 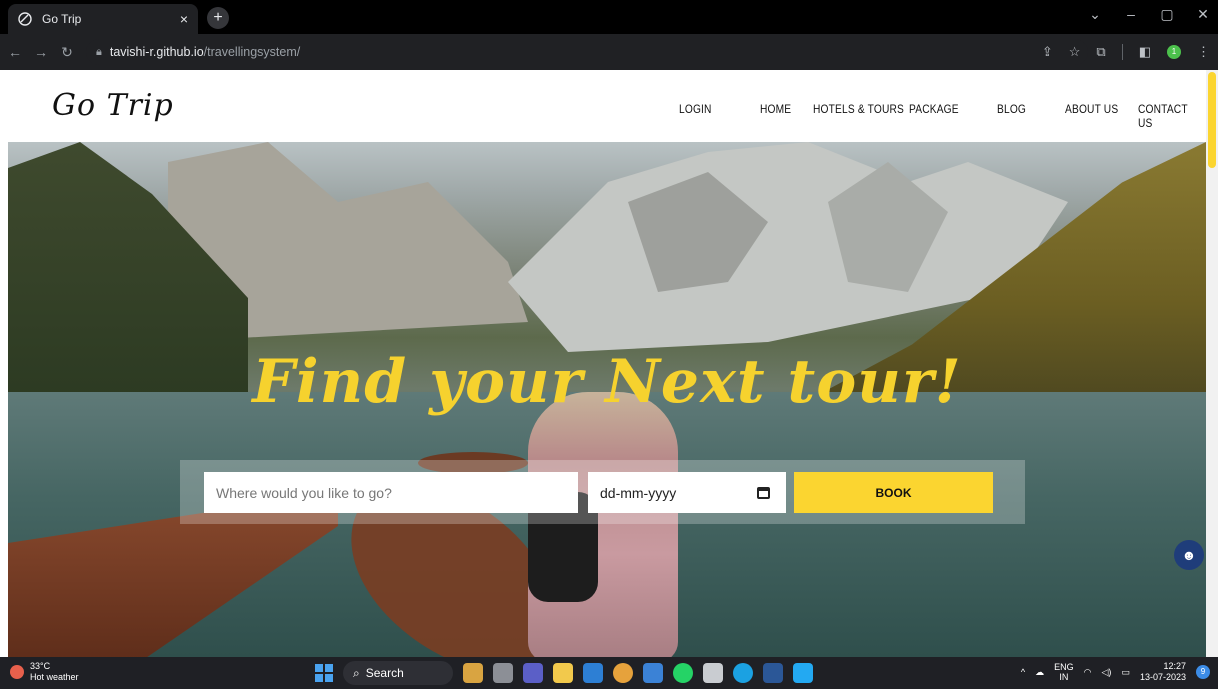 I want to click on restore-icon: ▢, so click(x=1167, y=14).